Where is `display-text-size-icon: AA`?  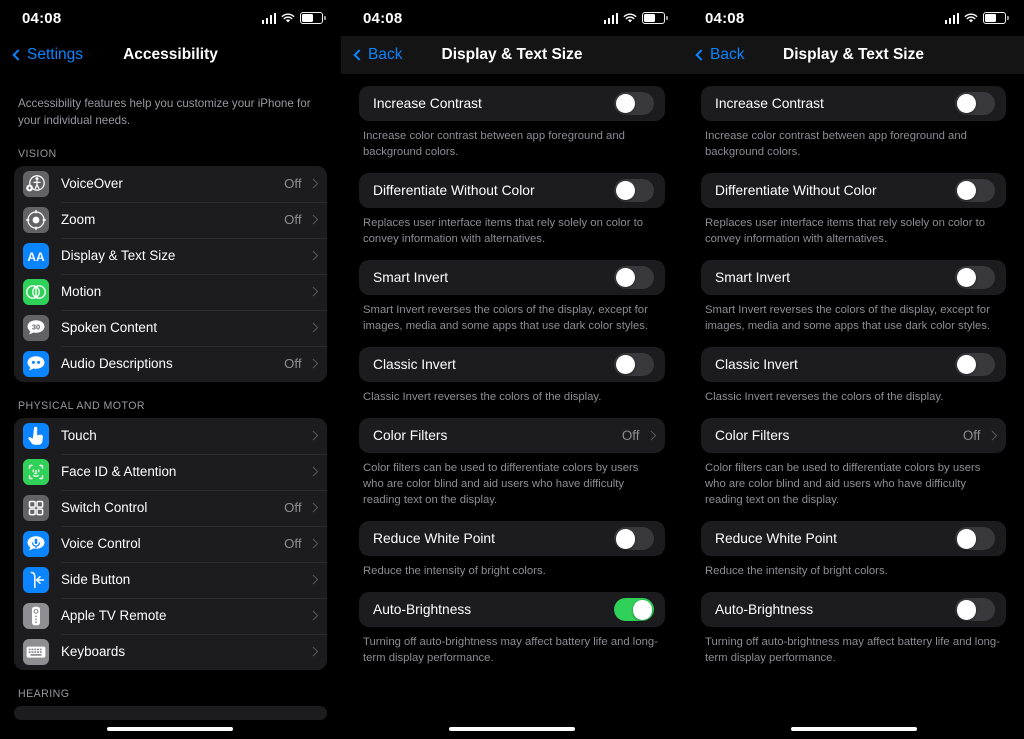 display-text-size-icon: AA is located at coordinates (36, 255).